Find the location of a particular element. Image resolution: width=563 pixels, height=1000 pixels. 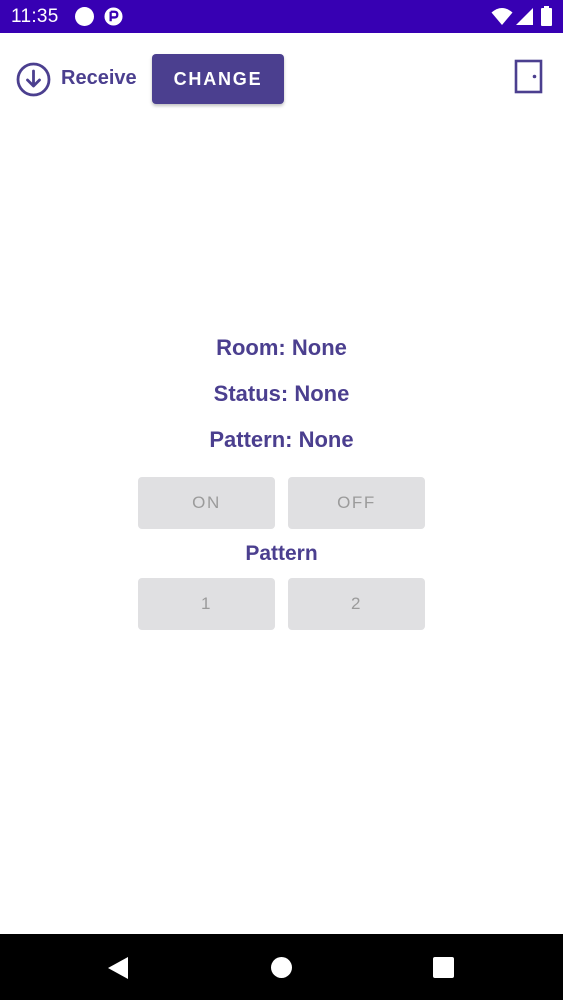

room-label: Room: None is located at coordinates (281, 347).